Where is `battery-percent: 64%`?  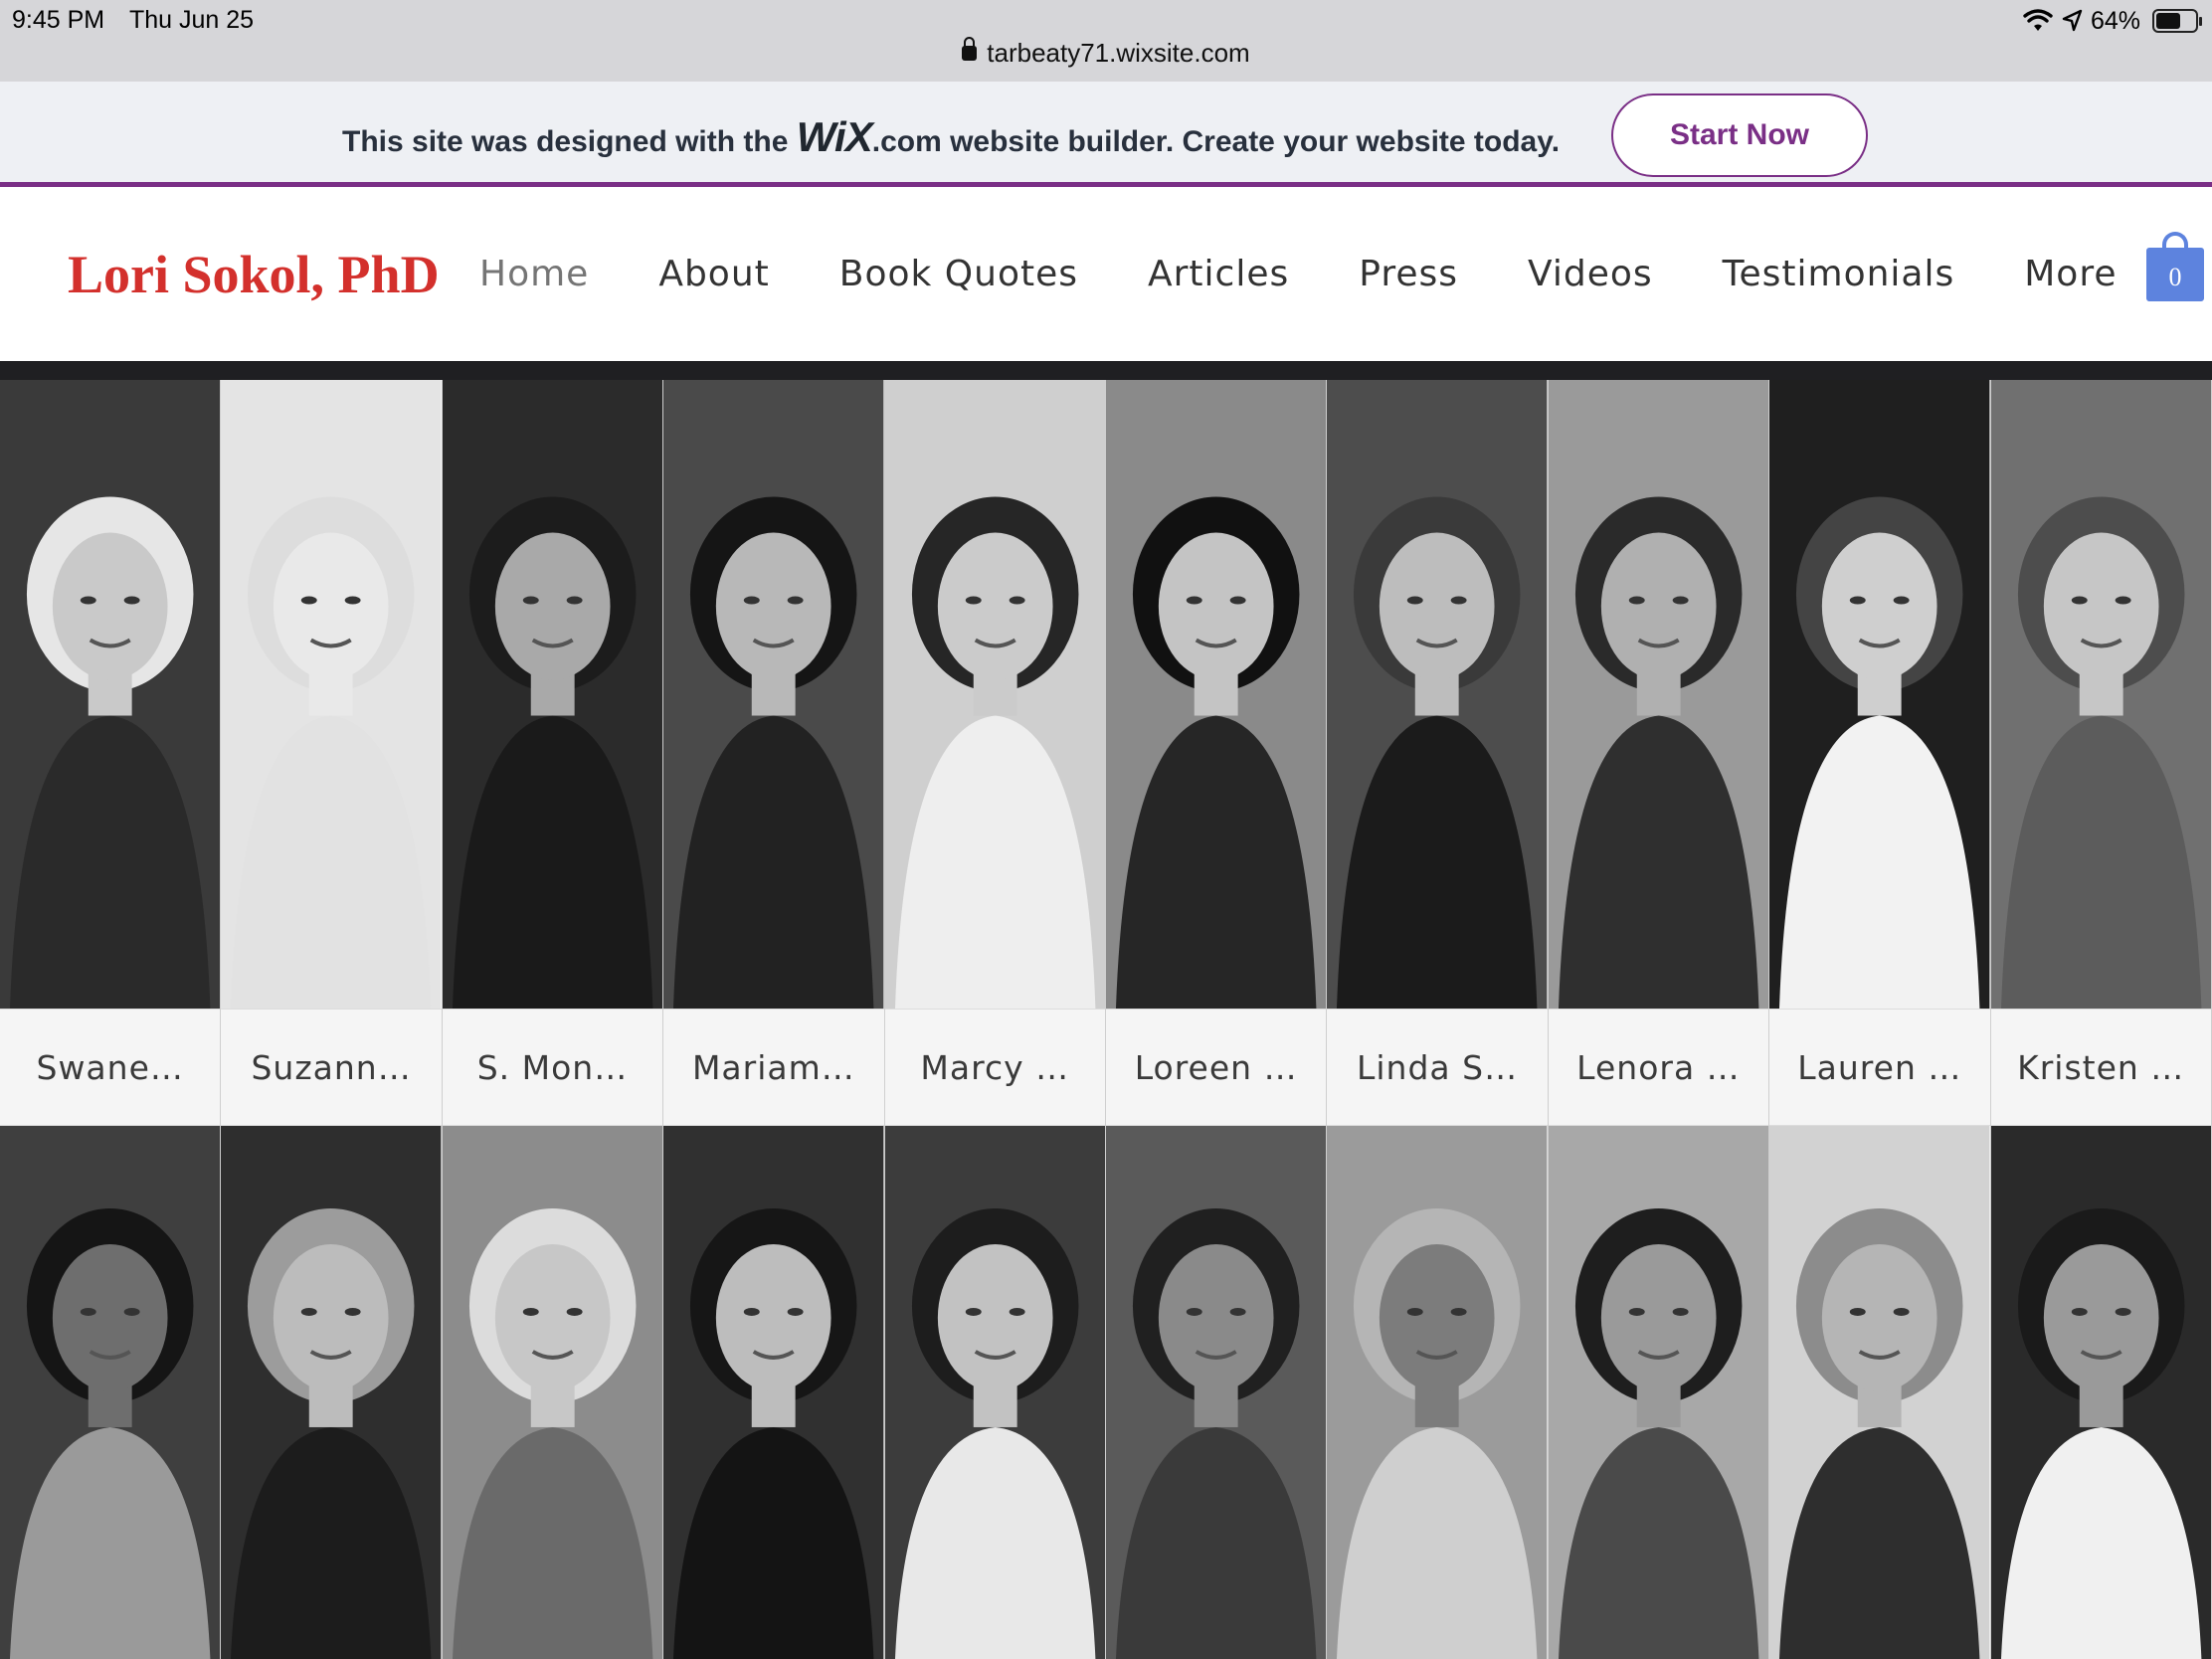
battery-percent: 64% is located at coordinates (2115, 20).